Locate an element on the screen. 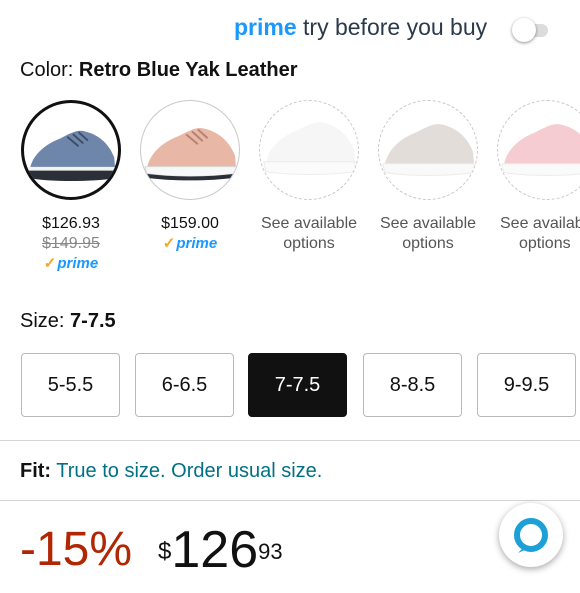  price-display: $12693 is located at coordinates (220, 556).